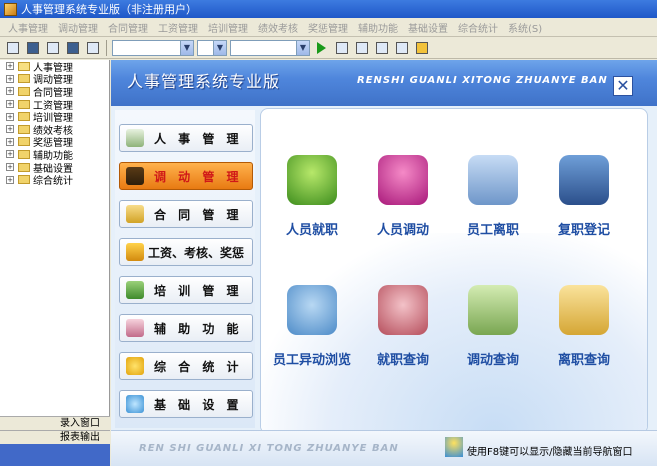 Image resolution: width=657 pixels, height=466 pixels. I want to click on person-transfer-icon, so click(403, 180).